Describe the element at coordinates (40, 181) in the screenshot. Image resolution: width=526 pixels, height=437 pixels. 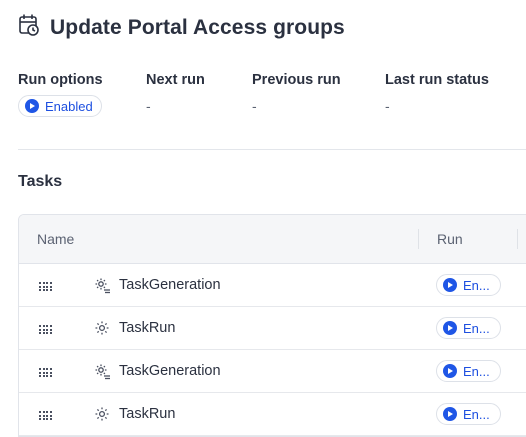
I see `tasks-heading: Tasks` at that location.